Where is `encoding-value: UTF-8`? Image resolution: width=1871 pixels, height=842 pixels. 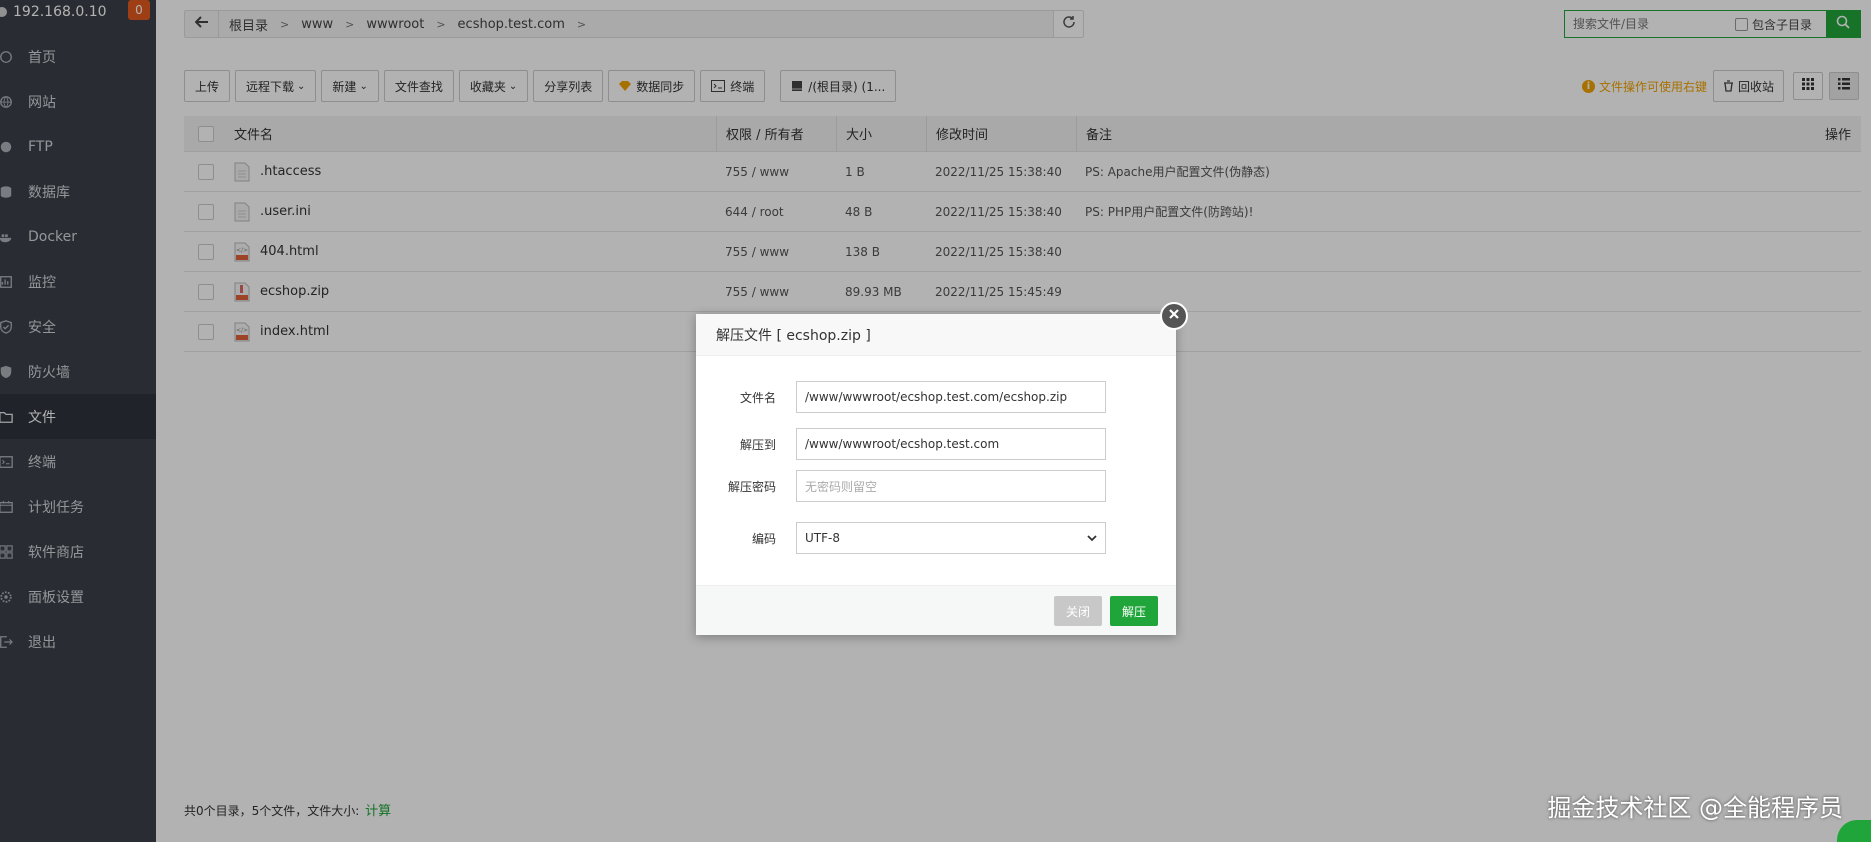
encoding-value: UTF-8 is located at coordinates (822, 538).